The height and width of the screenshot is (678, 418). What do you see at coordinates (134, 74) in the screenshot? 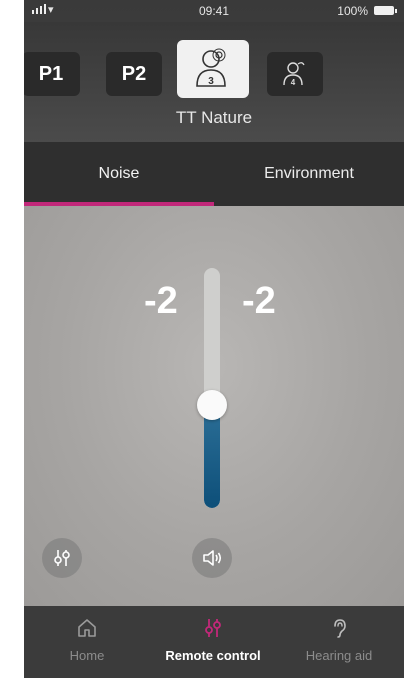
I see `program-p2-button: P2` at bounding box center [134, 74].